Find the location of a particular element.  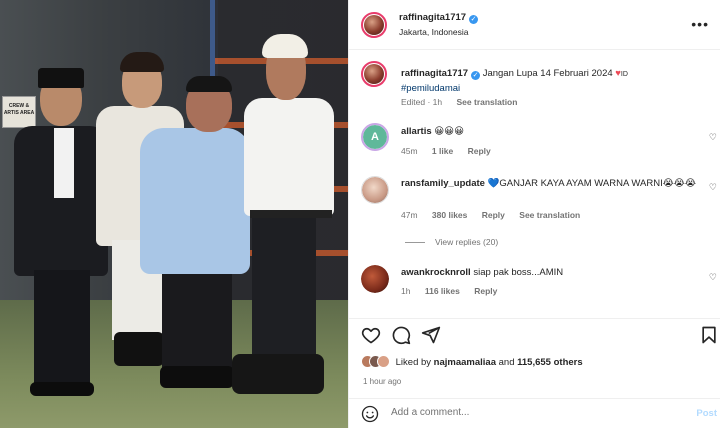

comment-username: awankrocknroll is located at coordinates (436, 272).